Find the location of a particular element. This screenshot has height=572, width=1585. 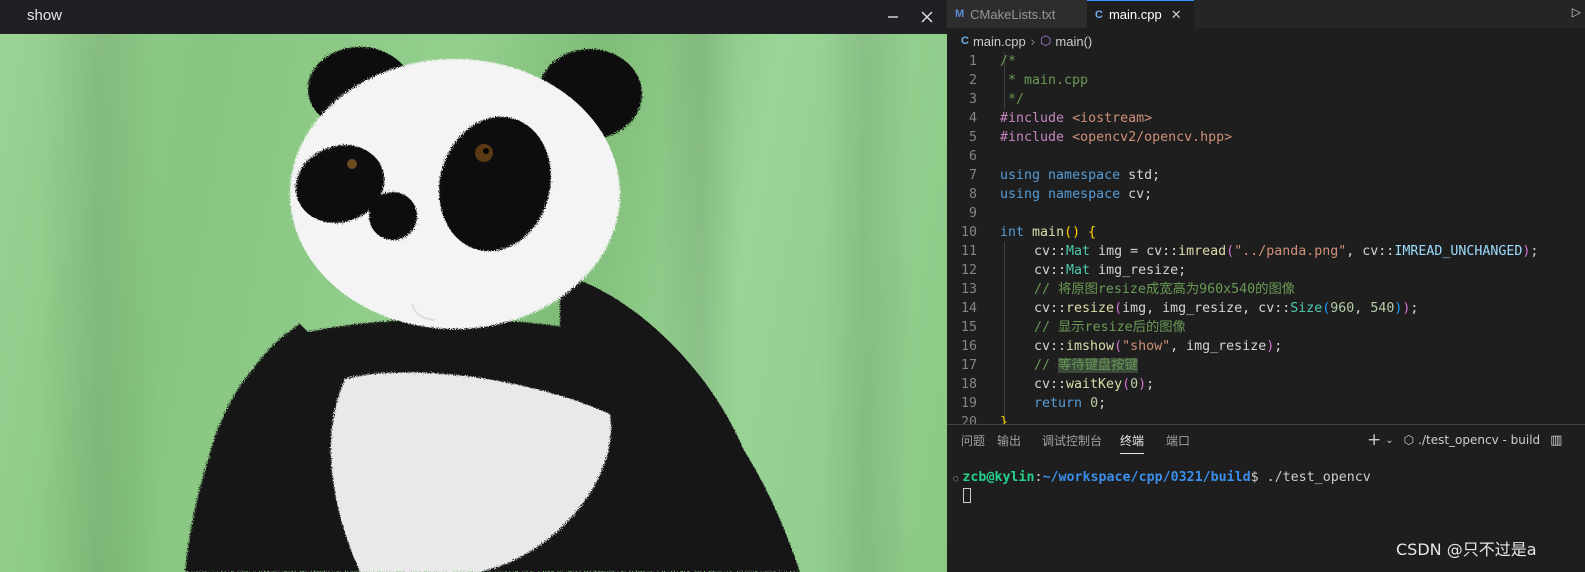

line-number: 1 is located at coordinates (972, 61).